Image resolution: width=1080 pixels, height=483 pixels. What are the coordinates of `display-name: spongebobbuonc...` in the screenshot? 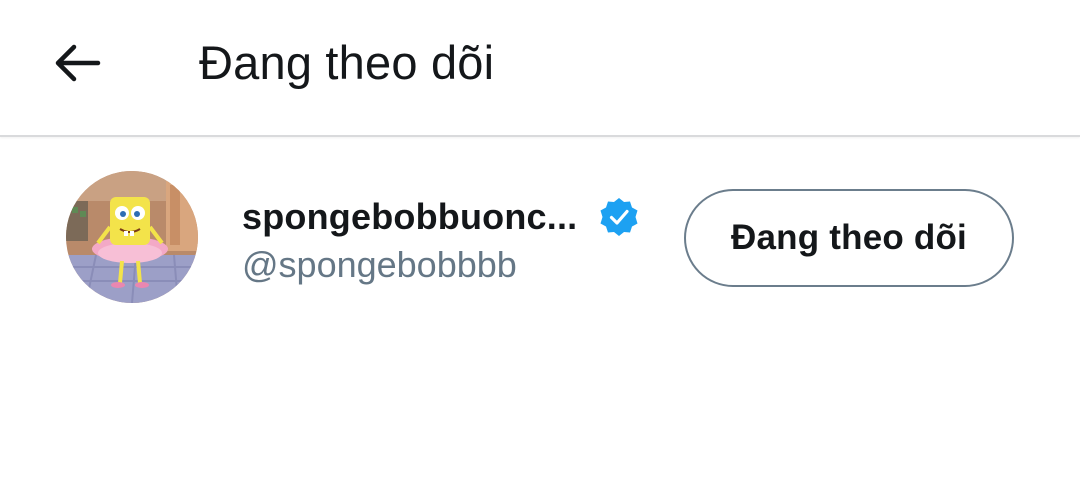 It's located at (409, 217).